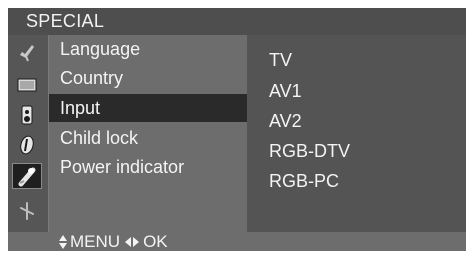 This screenshot has width=473, height=254. What do you see at coordinates (309, 151) in the screenshot?
I see `submenu-item-rgb-dtv: RGB-DTV` at bounding box center [309, 151].